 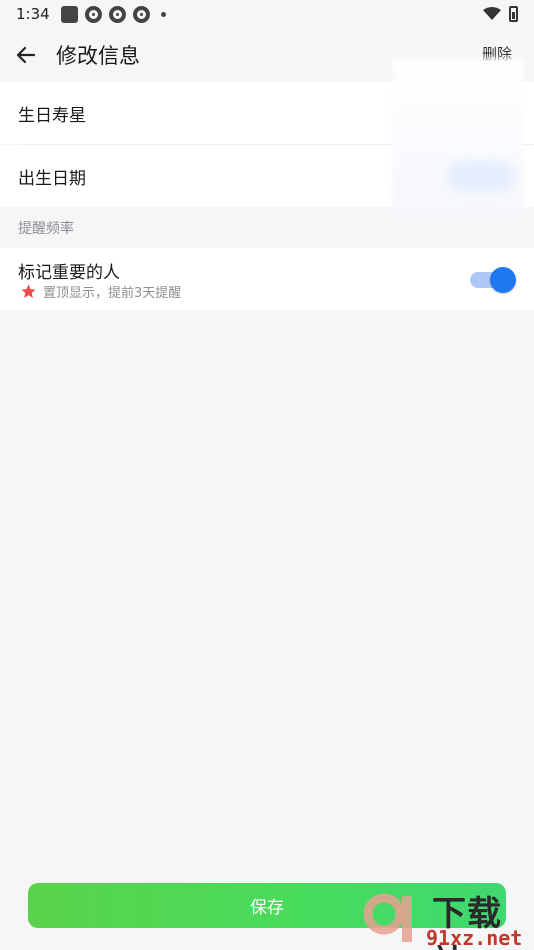 I want to click on dot-icon, so click(x=163, y=14).